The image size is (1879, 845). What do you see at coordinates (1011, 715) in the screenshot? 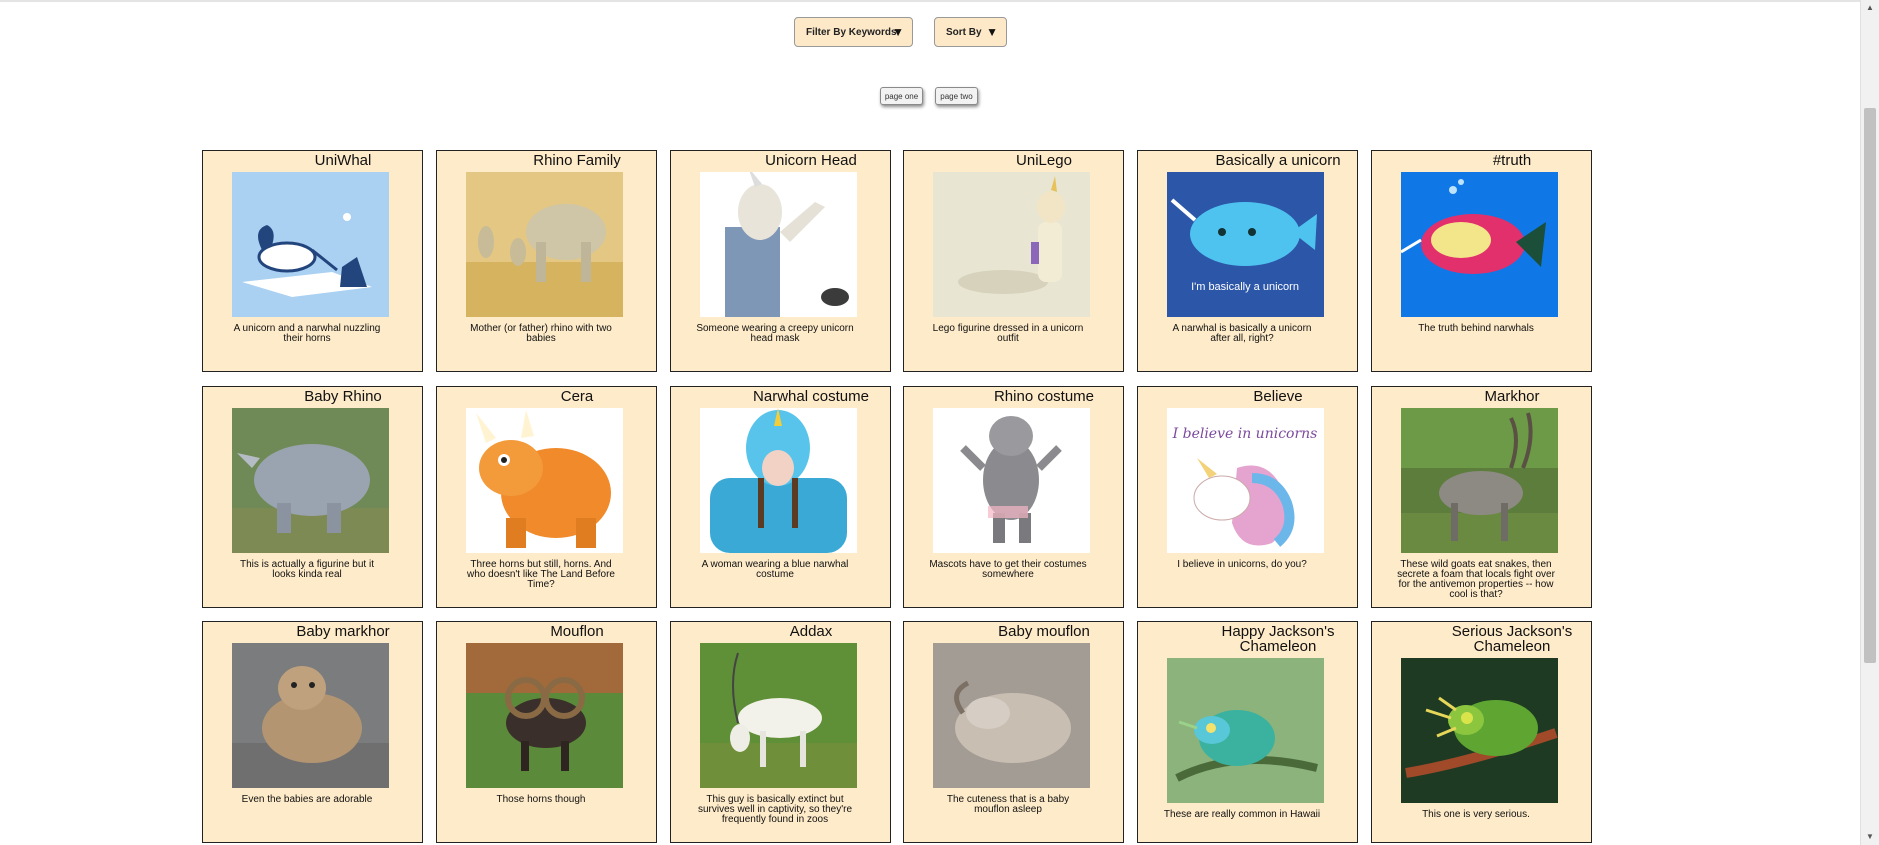
I see `baby-mouflon-image` at bounding box center [1011, 715].